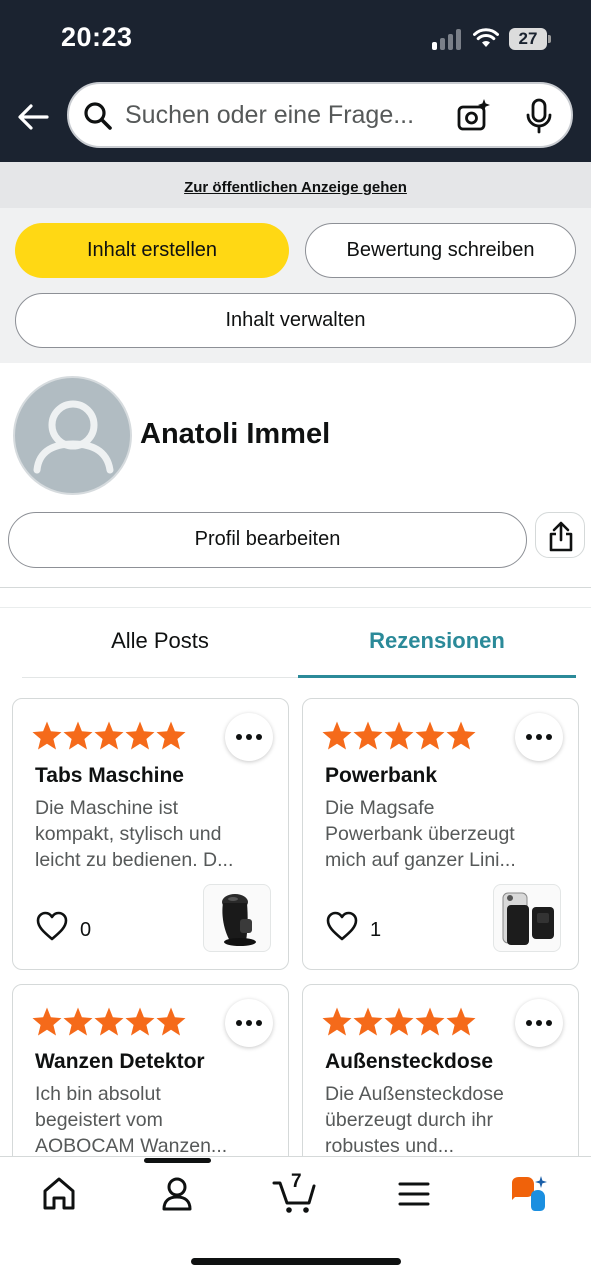  I want to click on review-title: Tabs Maschine, so click(109, 775).